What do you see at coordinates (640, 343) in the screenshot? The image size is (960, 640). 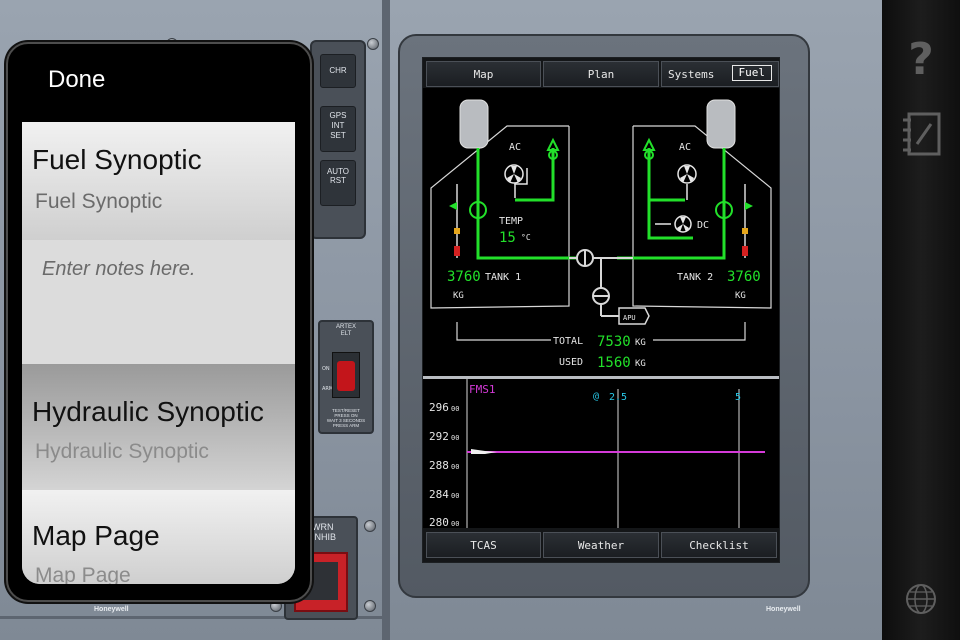 I see `total-unit: KG` at bounding box center [640, 343].